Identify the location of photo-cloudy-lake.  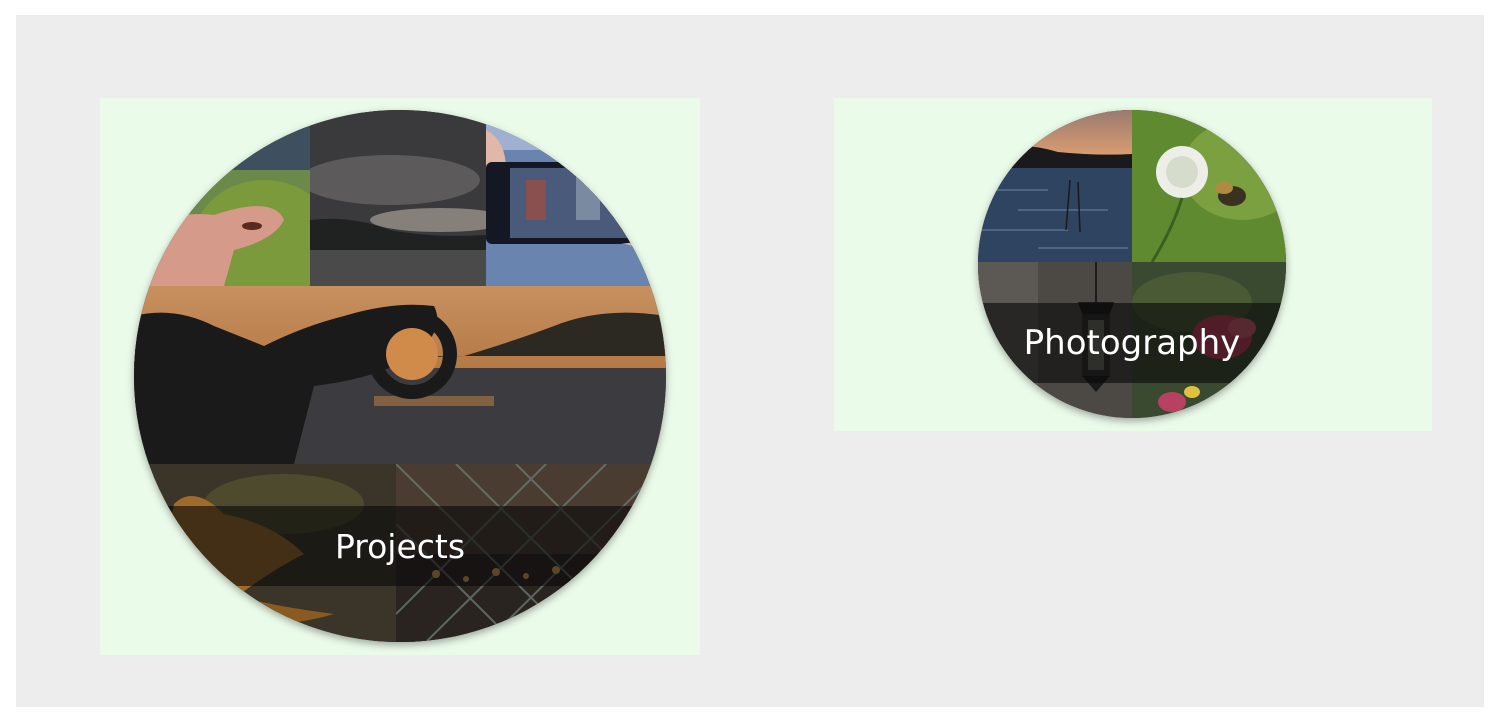
(398, 198).